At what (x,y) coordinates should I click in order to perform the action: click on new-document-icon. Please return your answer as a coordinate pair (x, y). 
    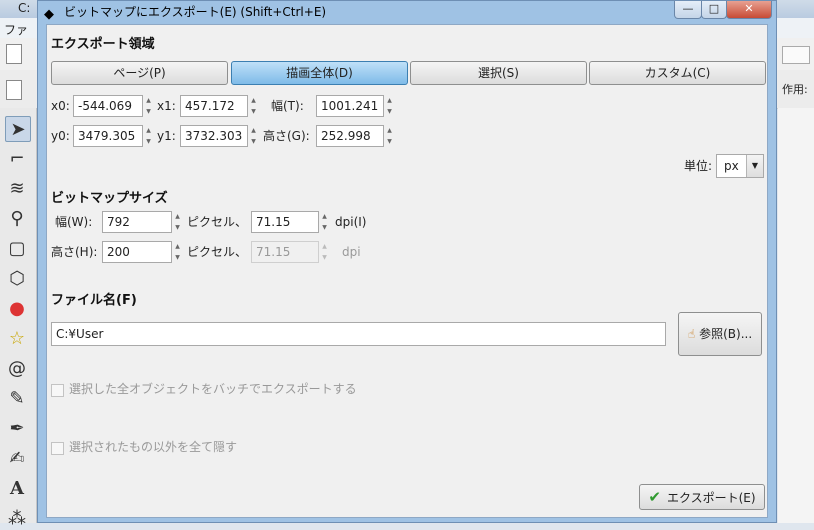
    Looking at the image, I should click on (14, 54).